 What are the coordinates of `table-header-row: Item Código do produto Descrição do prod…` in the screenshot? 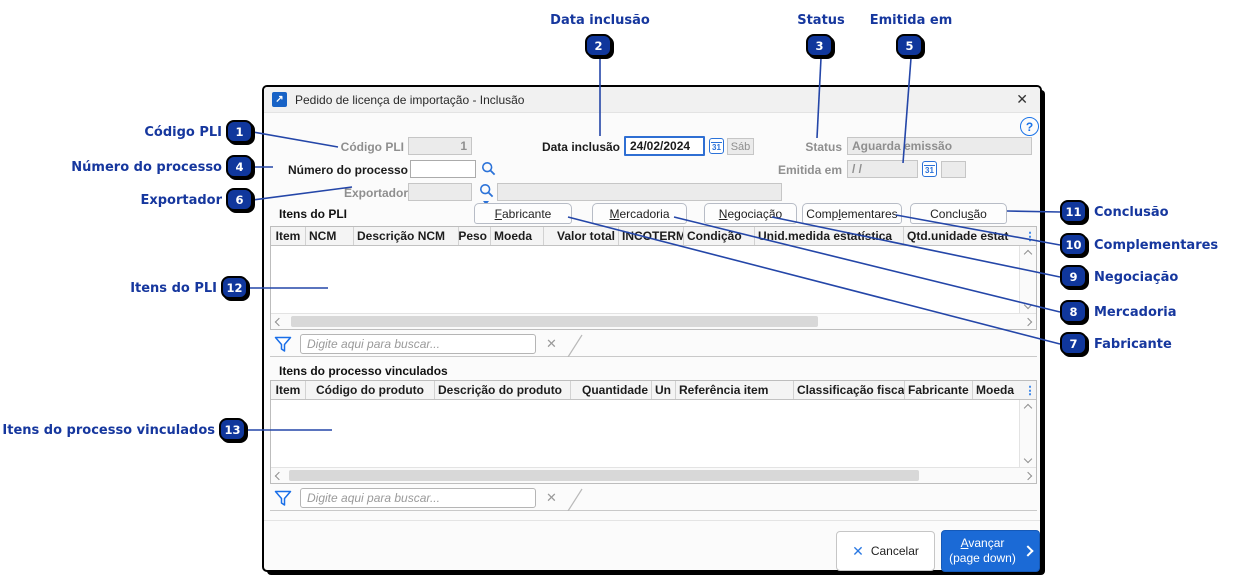 It's located at (653, 390).